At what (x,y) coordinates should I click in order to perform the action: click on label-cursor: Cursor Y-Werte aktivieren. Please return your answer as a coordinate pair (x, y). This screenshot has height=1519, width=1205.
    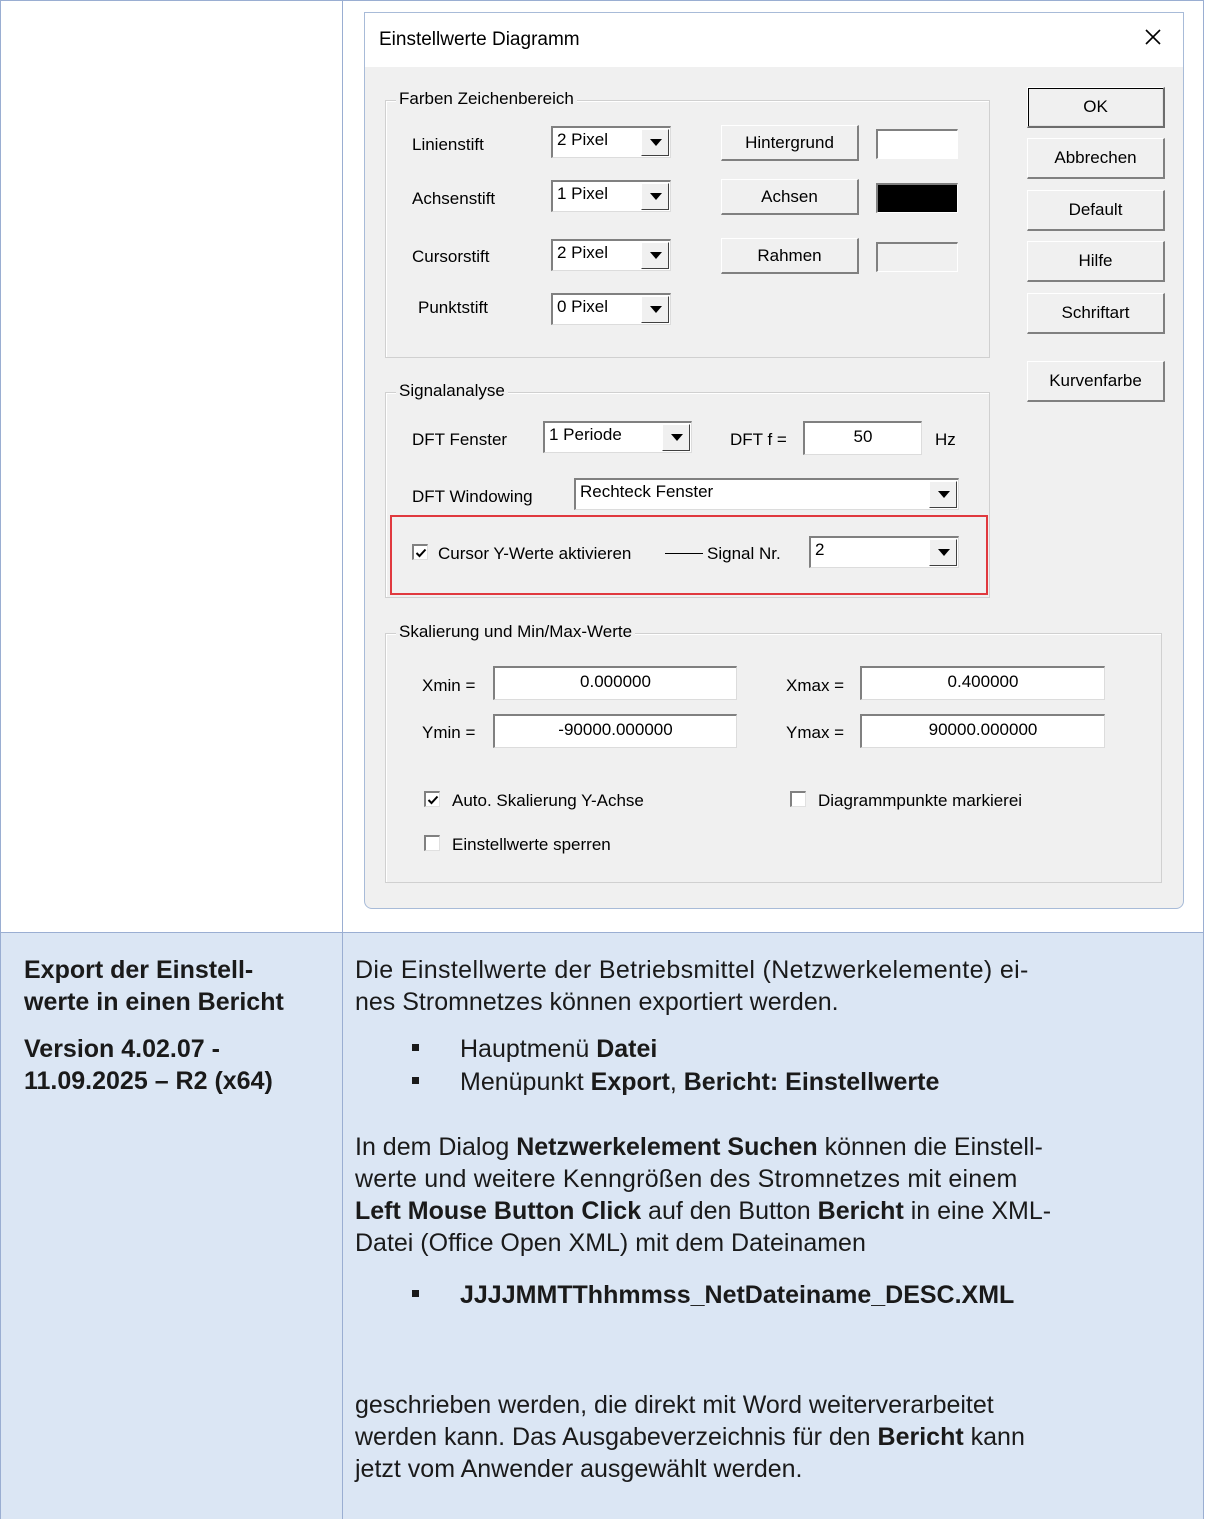
    Looking at the image, I should click on (535, 553).